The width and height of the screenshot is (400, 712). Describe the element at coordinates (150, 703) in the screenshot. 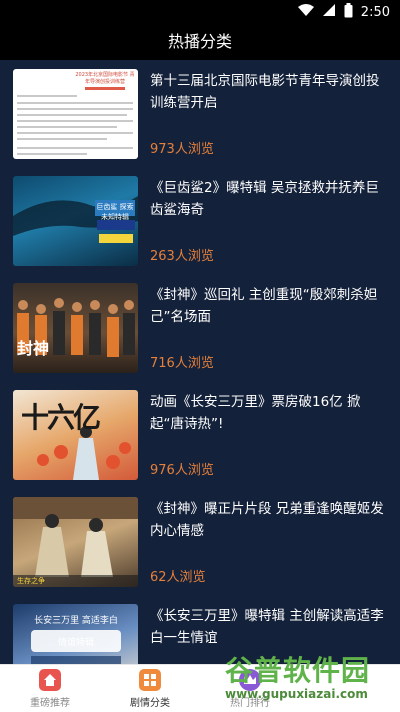

I see `tab-label: 剧情分类` at that location.